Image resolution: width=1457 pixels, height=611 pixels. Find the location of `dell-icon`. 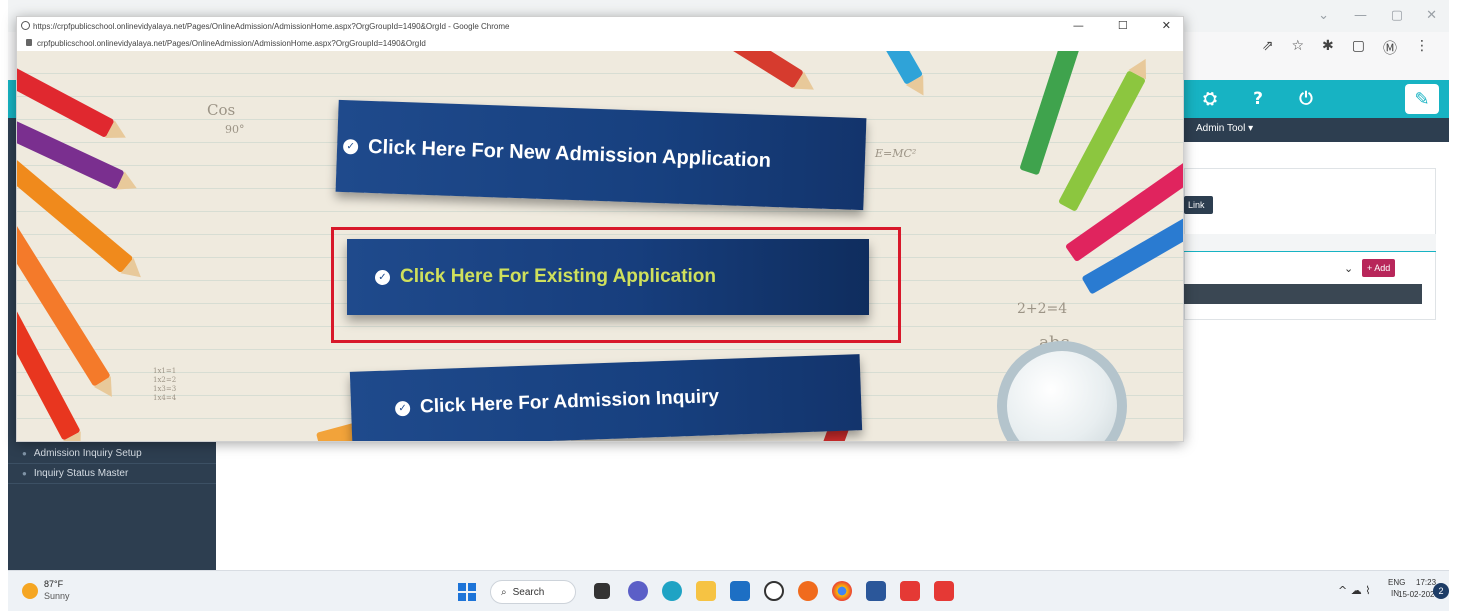

dell-icon is located at coordinates (774, 591).